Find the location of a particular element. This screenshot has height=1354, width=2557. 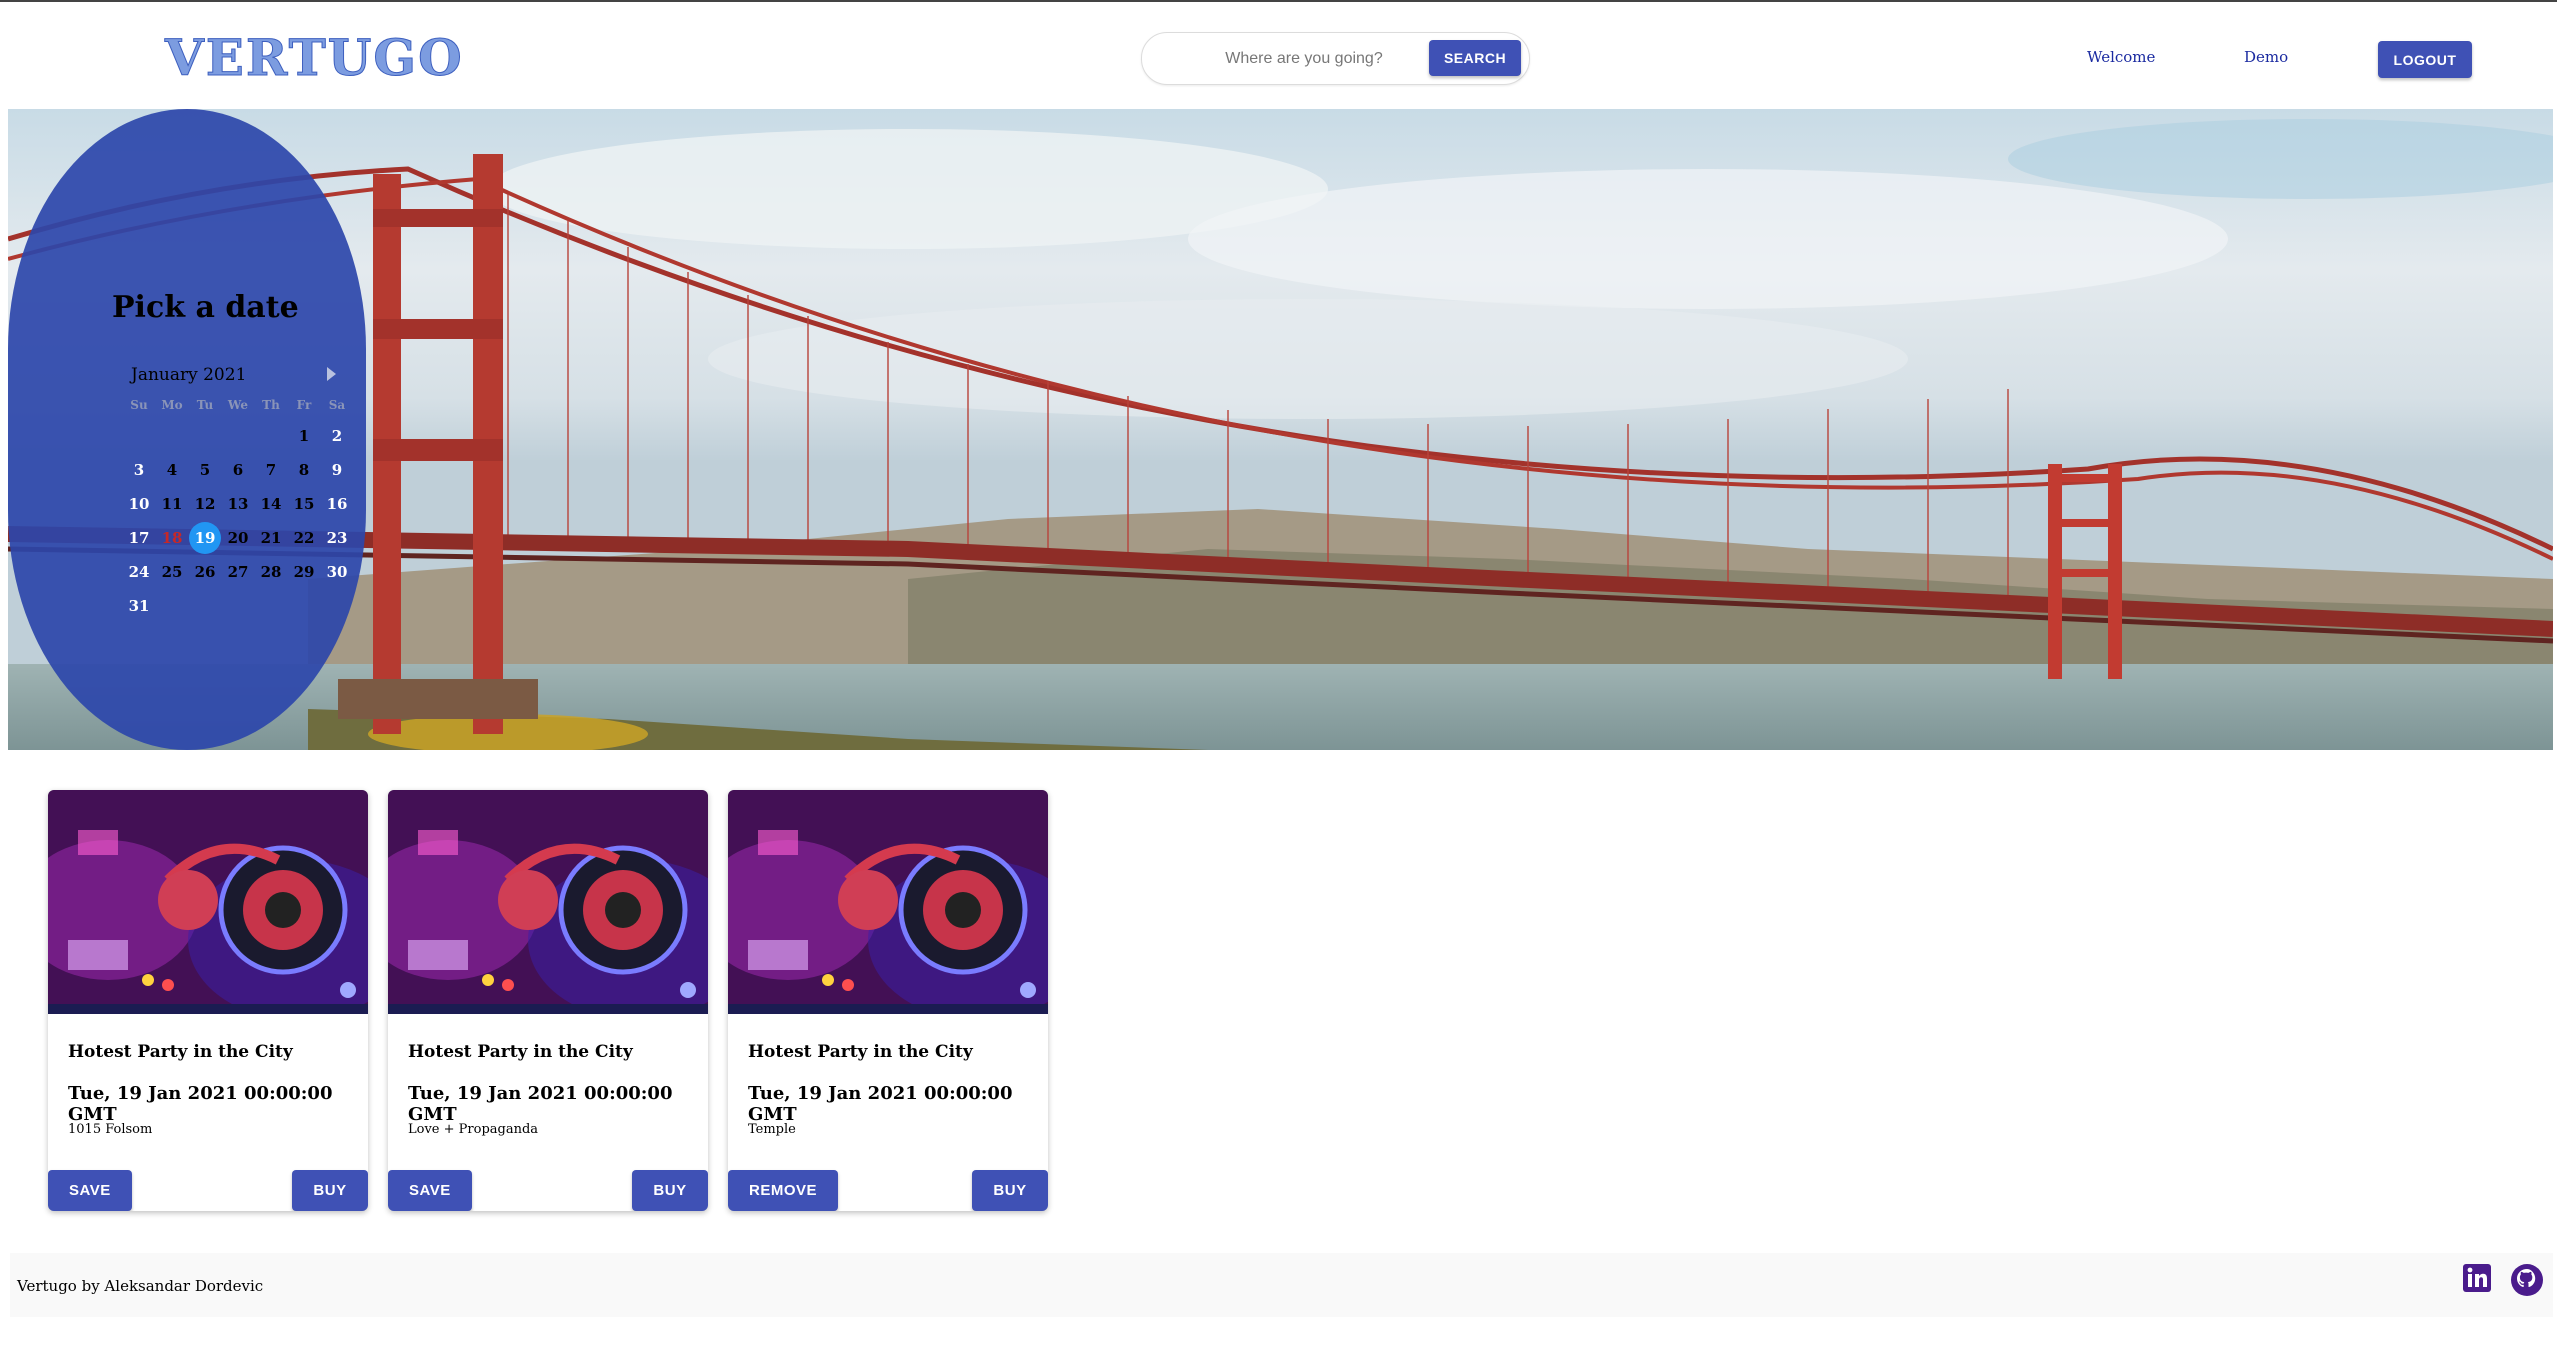

top-border is located at coordinates (1278, 1).